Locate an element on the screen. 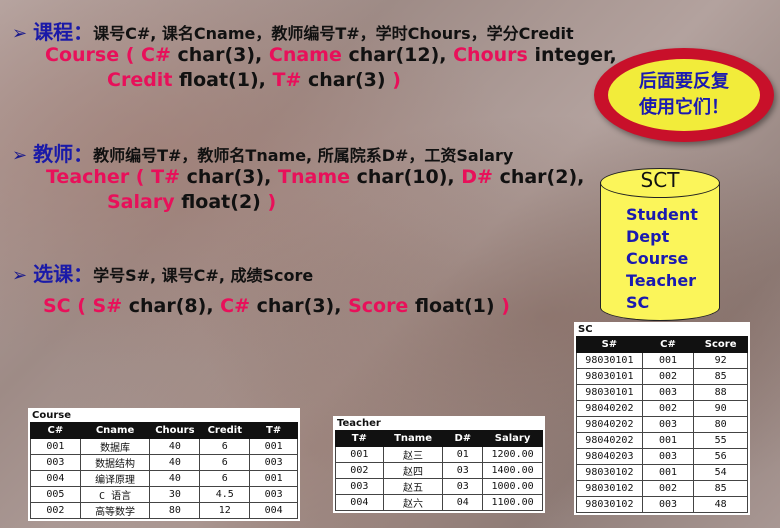 This screenshot has width=780, height=528. table-cell: 1100.00 is located at coordinates (512, 502).